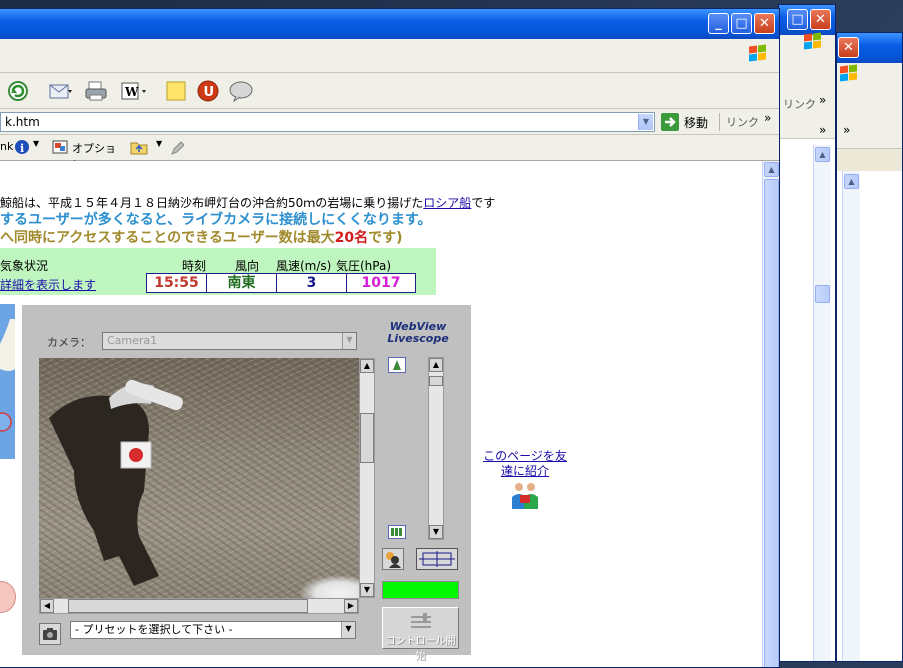 This screenshot has width=903, height=668. I want to click on info-button: i ▼, so click(28, 148).